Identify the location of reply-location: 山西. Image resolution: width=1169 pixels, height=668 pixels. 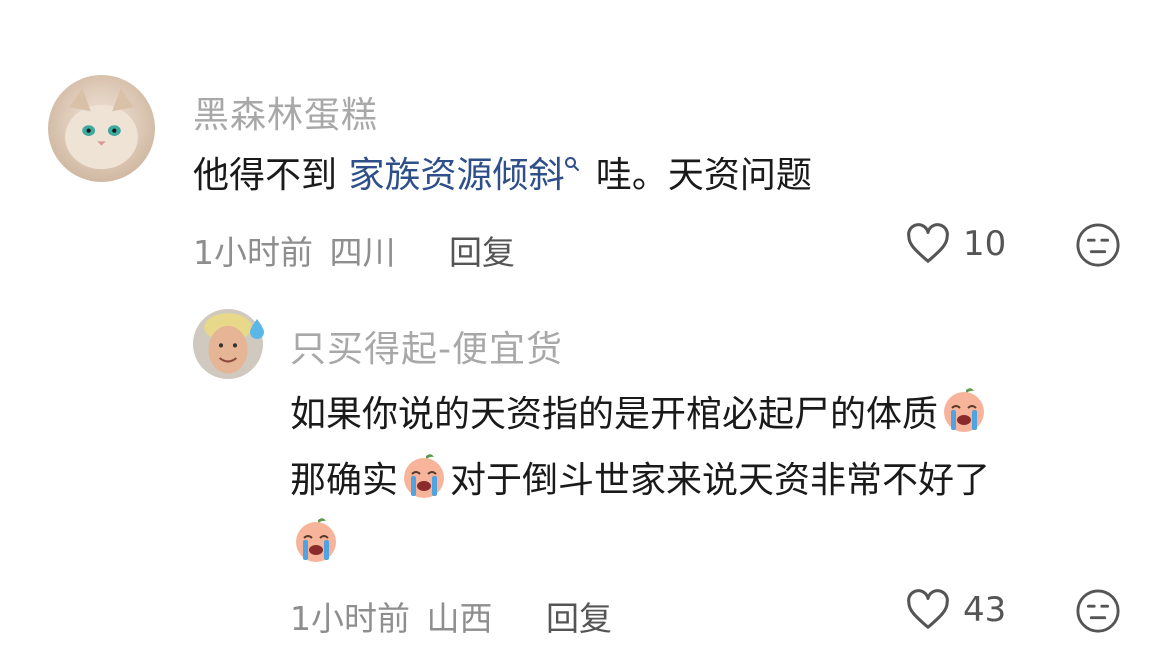
(459, 618).